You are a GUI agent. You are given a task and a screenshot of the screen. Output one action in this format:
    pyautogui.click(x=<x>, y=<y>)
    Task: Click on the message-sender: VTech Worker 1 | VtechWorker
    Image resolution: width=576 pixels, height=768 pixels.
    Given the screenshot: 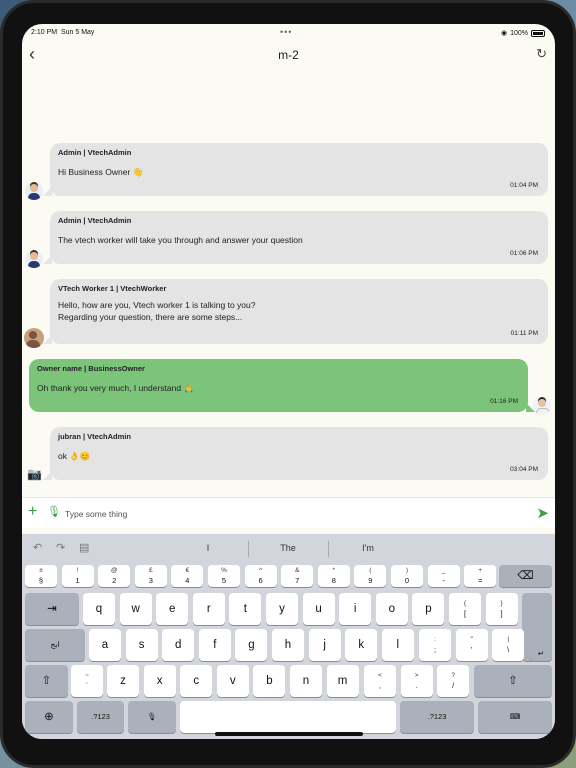 What is the action you would take?
    pyautogui.click(x=112, y=288)
    